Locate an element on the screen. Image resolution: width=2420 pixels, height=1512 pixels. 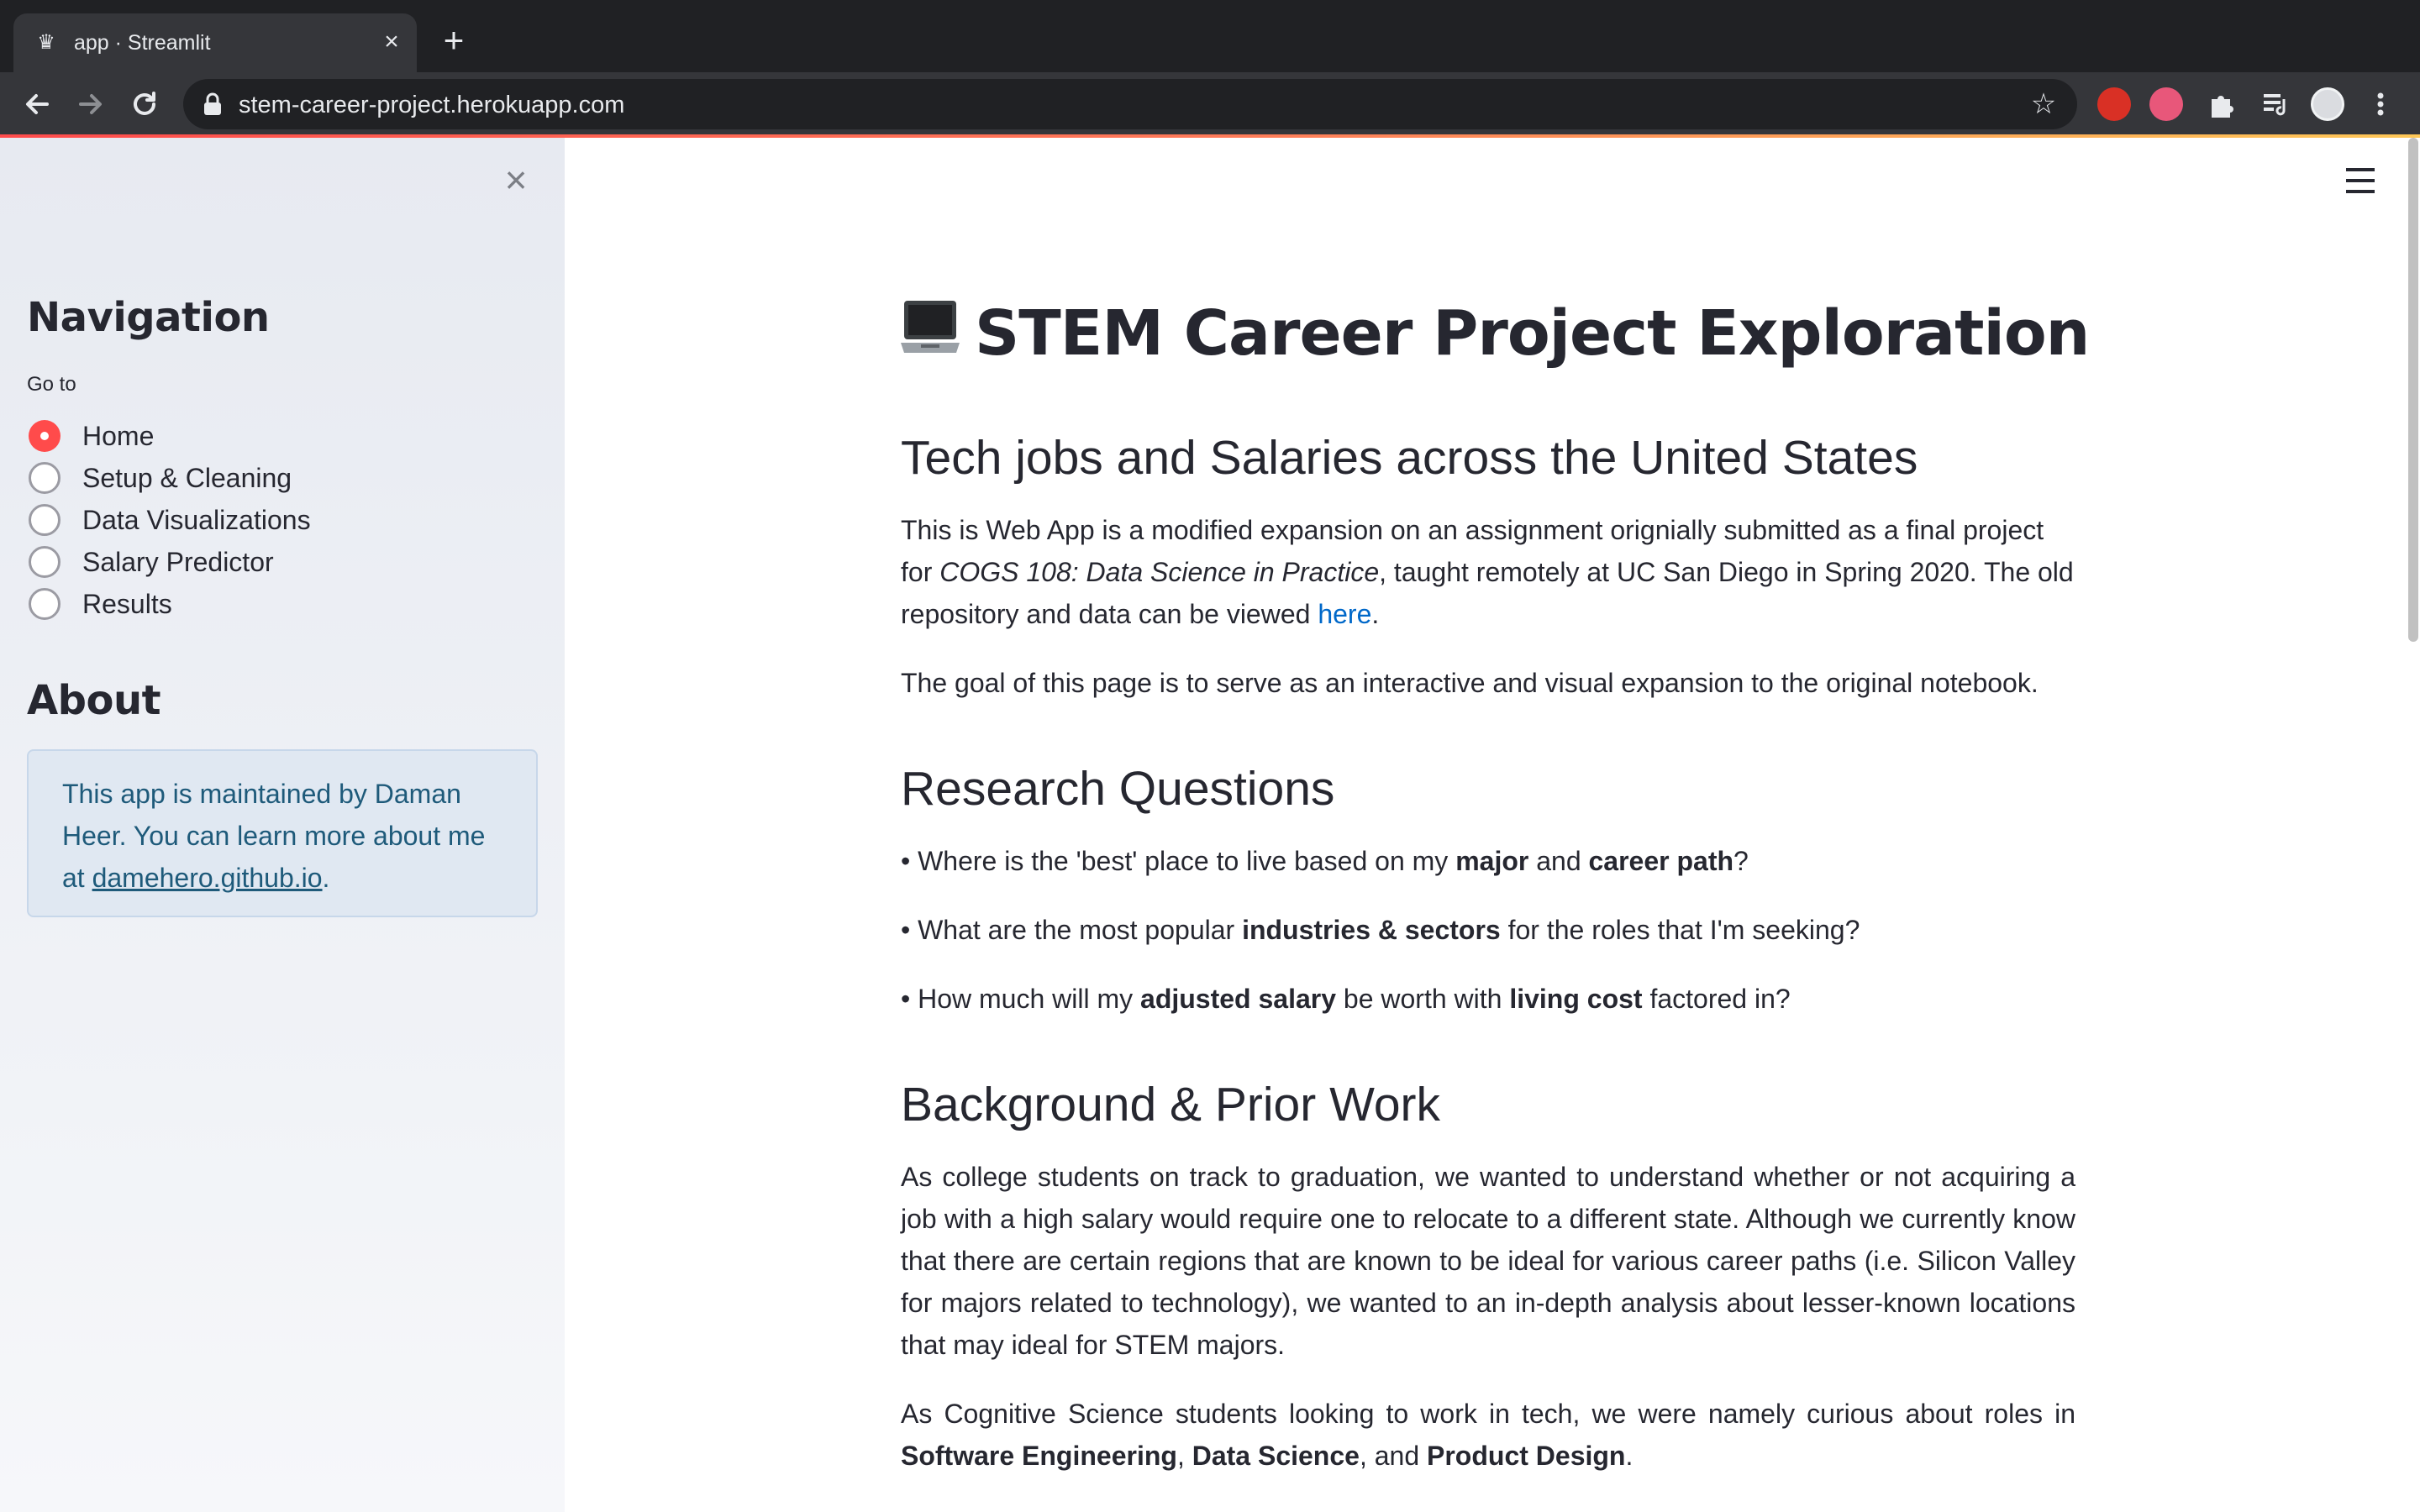
adblock-icon is located at coordinates (2114, 104).